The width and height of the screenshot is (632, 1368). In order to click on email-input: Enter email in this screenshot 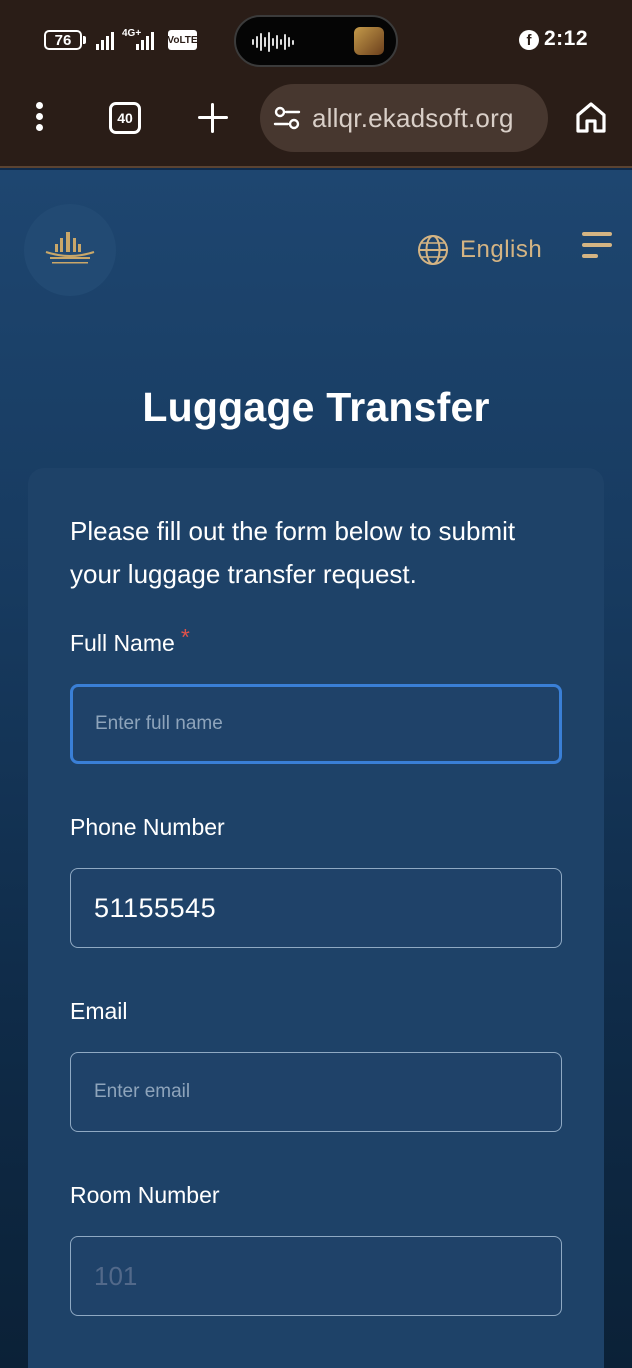, I will do `click(316, 1092)`.